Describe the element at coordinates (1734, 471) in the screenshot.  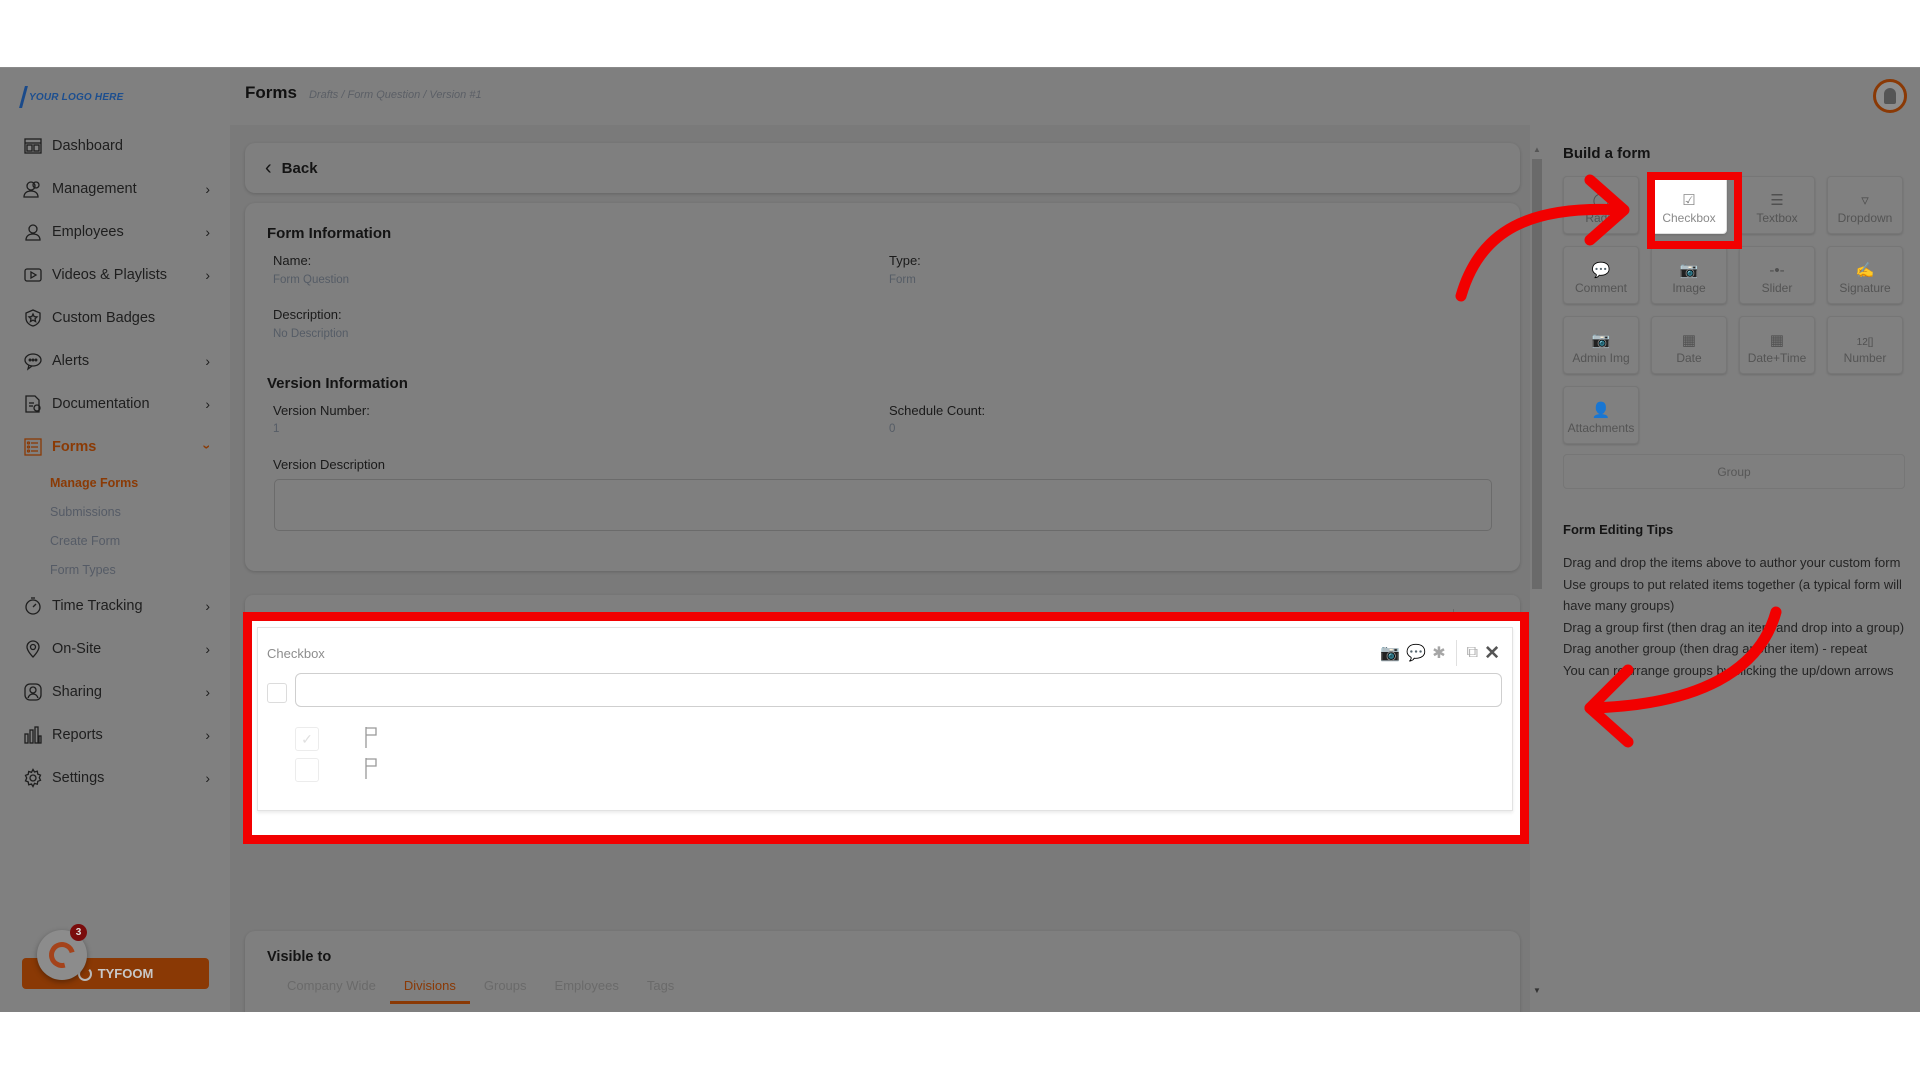
I see `group-tile: Group` at that location.